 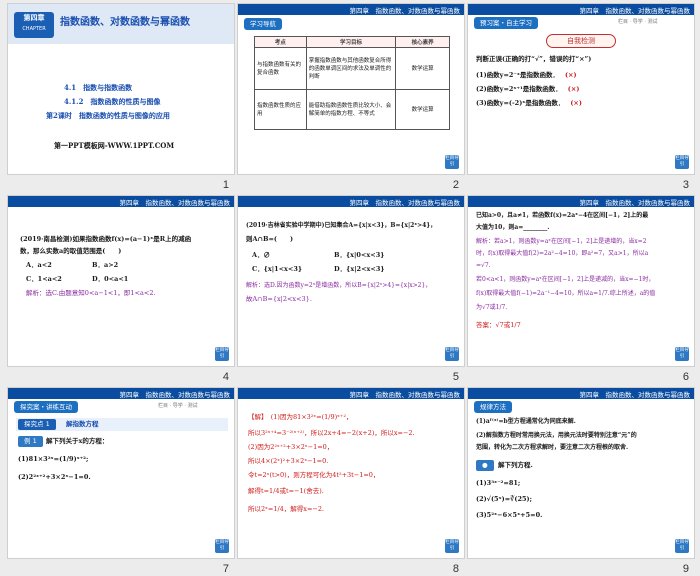 I want to click on list-item: (3)函数y=(-2)ˣ是指数函数． (×), so click(x=529, y=103).